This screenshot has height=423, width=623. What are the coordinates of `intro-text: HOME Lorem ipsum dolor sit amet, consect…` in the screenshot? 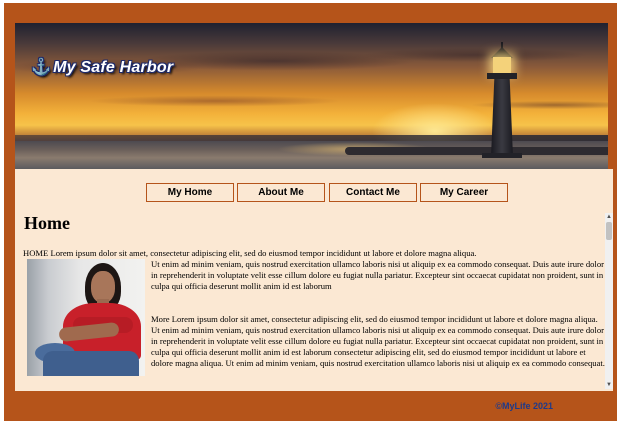 It's located at (250, 253).